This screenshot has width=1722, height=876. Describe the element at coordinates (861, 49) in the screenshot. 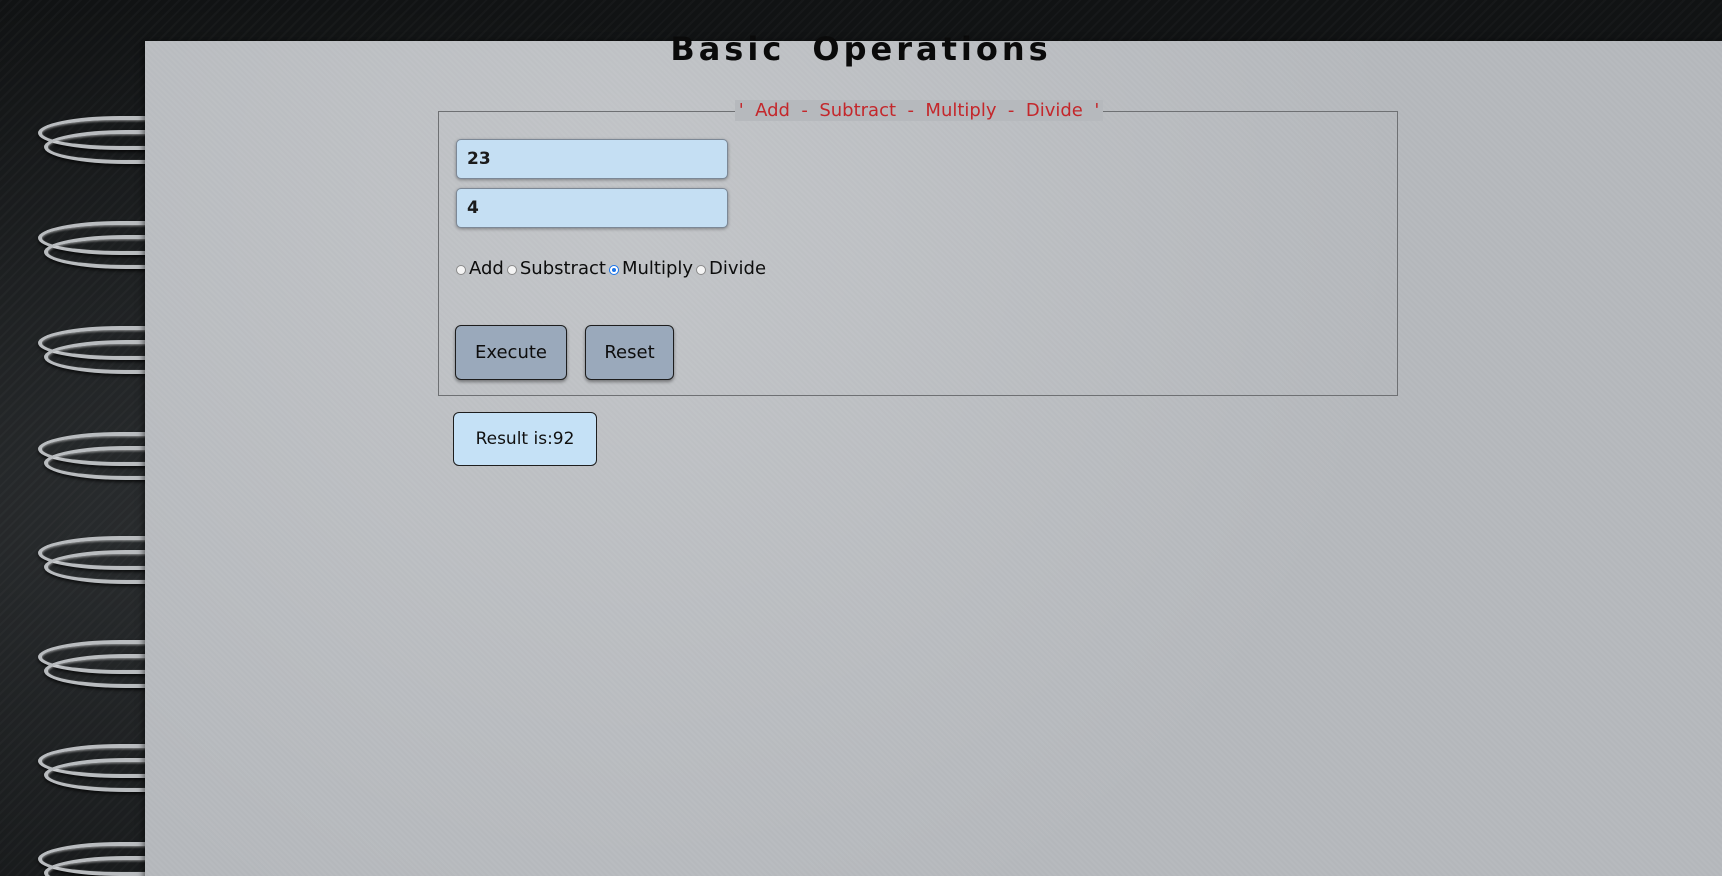

I see `page-title: Basic Operations` at that location.